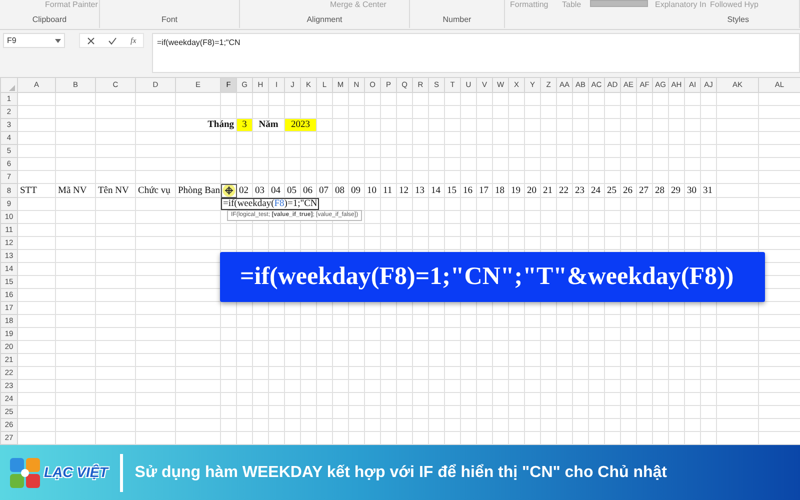 Image resolution: width=800 pixels, height=500 pixels. Describe the element at coordinates (532, 190) in the screenshot. I see `cell-text: 20` at that location.